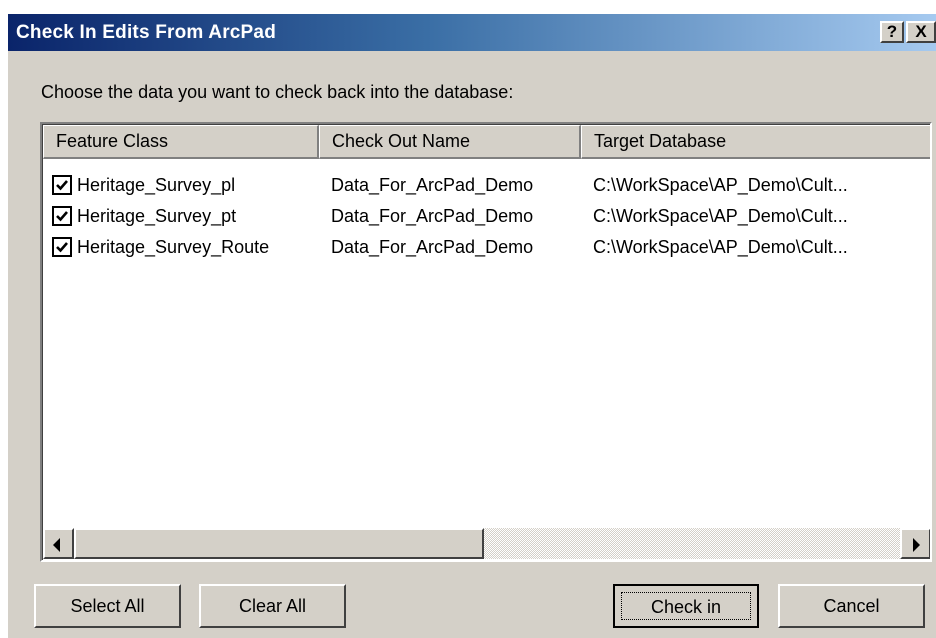  I want to click on feature-class-cell: Heritage_Survey_Route, so click(173, 247).